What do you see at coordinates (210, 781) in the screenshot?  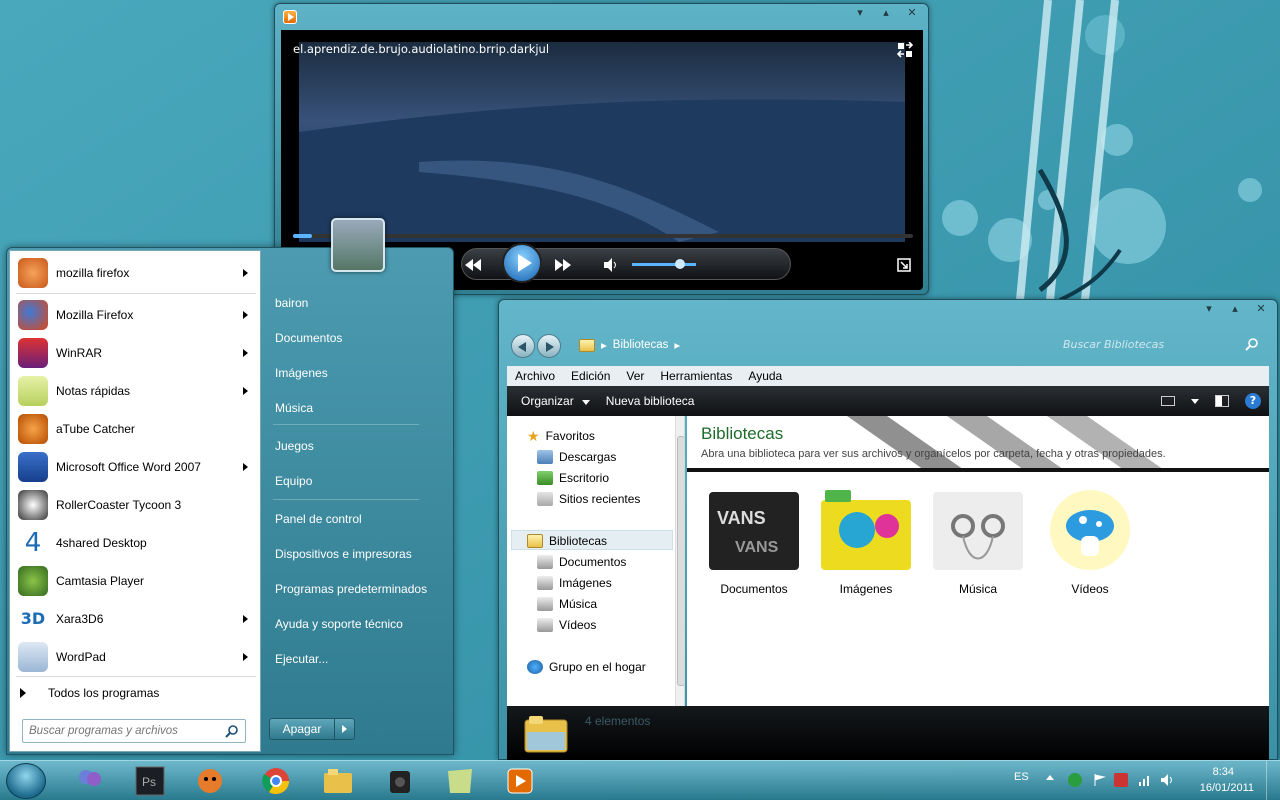 I see `taskbar-firefox-fox-icon` at bounding box center [210, 781].